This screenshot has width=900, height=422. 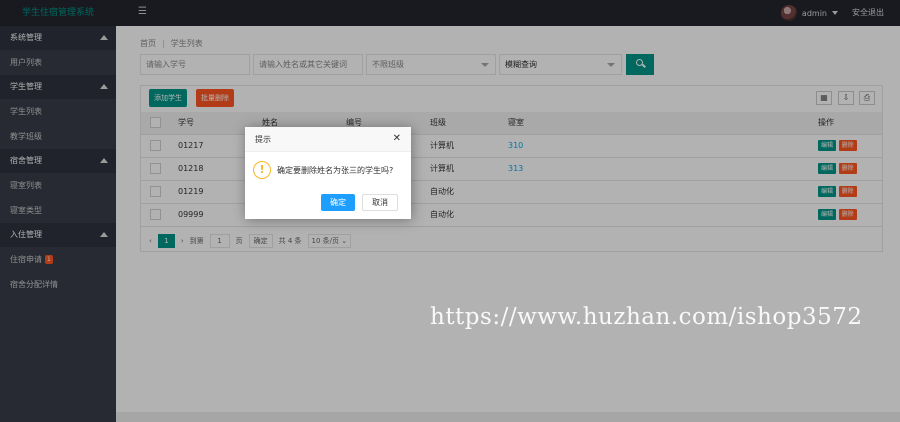 I want to click on watermark-text: https://www.huzhan.com/ishop3572, so click(x=646, y=317).